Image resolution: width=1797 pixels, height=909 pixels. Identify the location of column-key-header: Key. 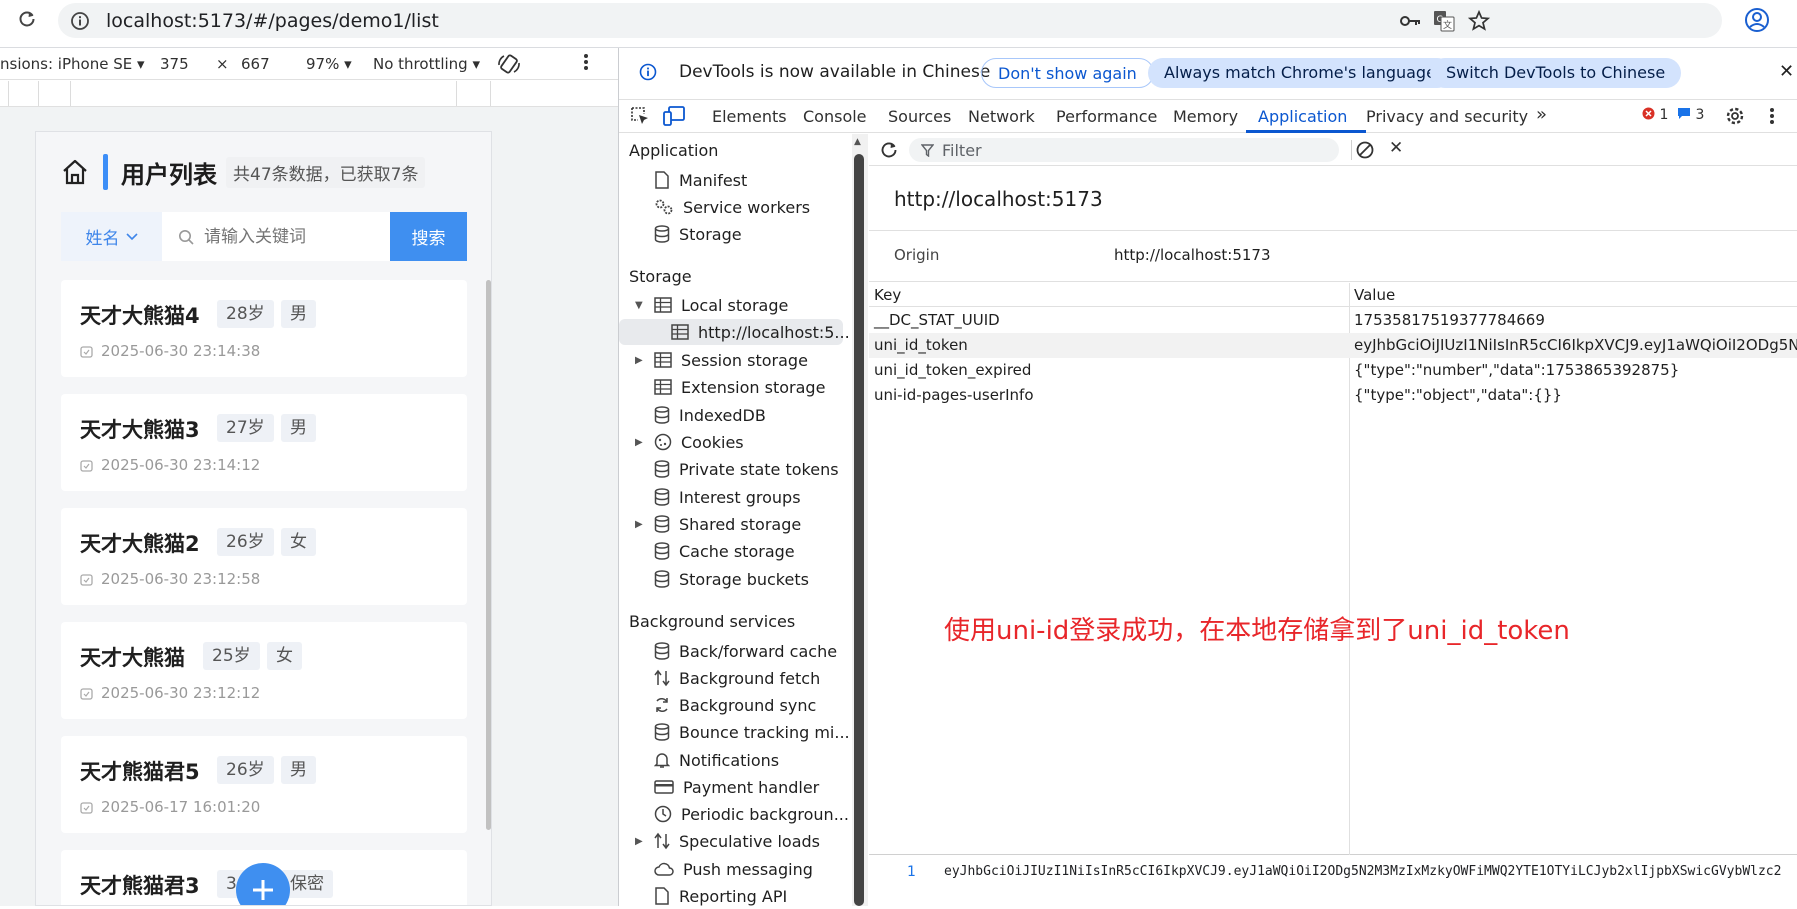
(887, 295).